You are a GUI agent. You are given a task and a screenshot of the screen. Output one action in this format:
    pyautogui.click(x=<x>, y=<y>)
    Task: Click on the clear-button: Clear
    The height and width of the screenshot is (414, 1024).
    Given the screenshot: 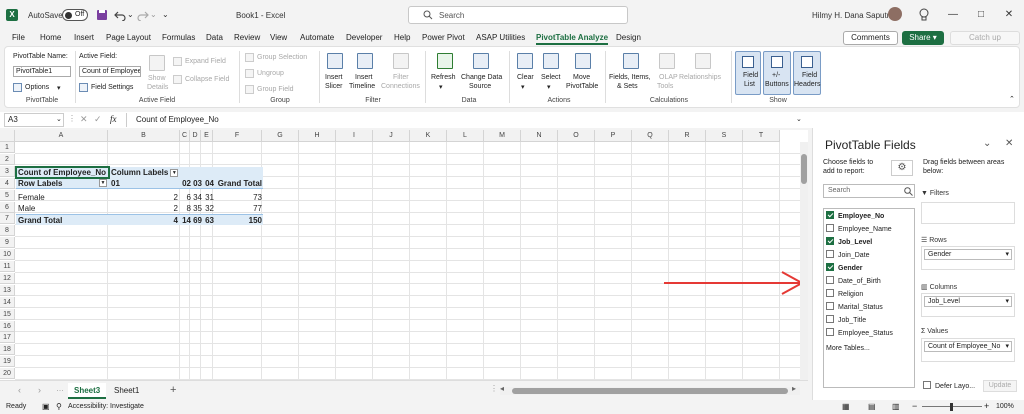 What is the action you would take?
    pyautogui.click(x=525, y=77)
    